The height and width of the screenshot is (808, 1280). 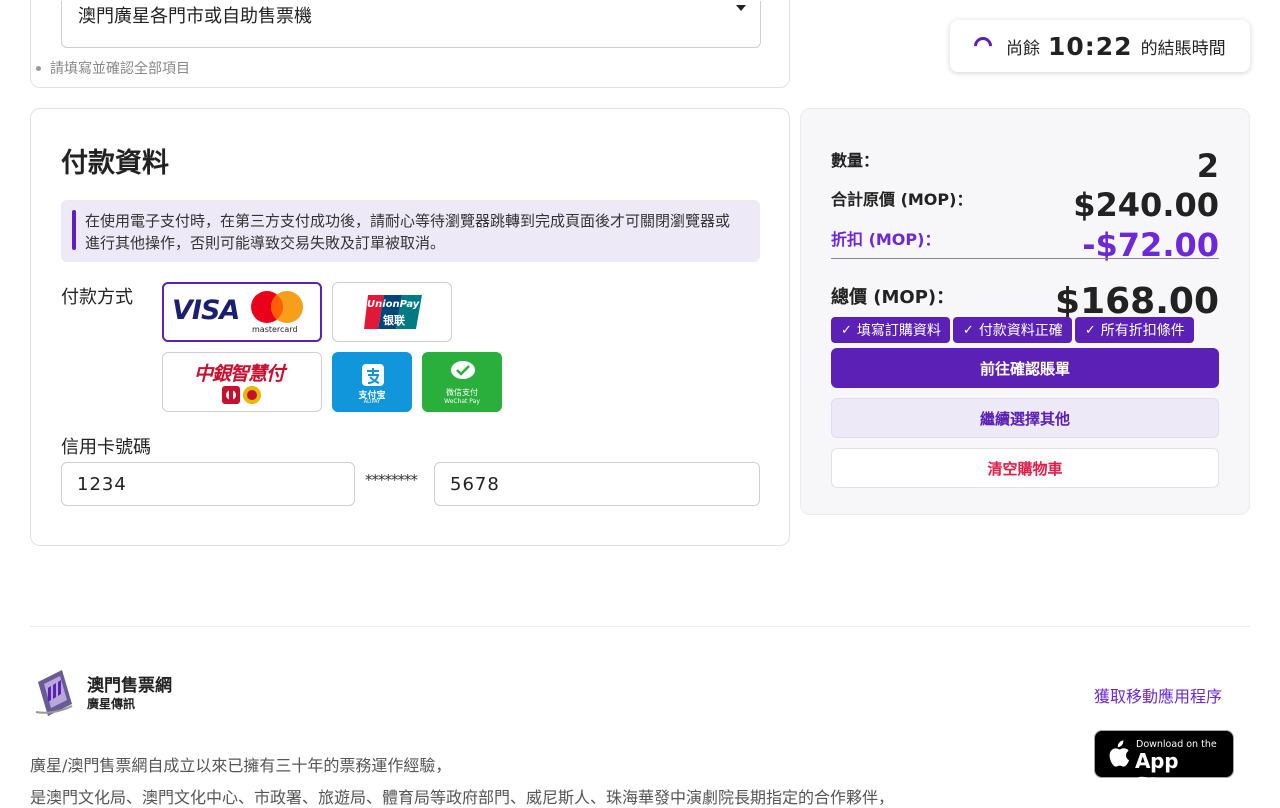 What do you see at coordinates (1119, 753) in the screenshot?
I see `apple-icon` at bounding box center [1119, 753].